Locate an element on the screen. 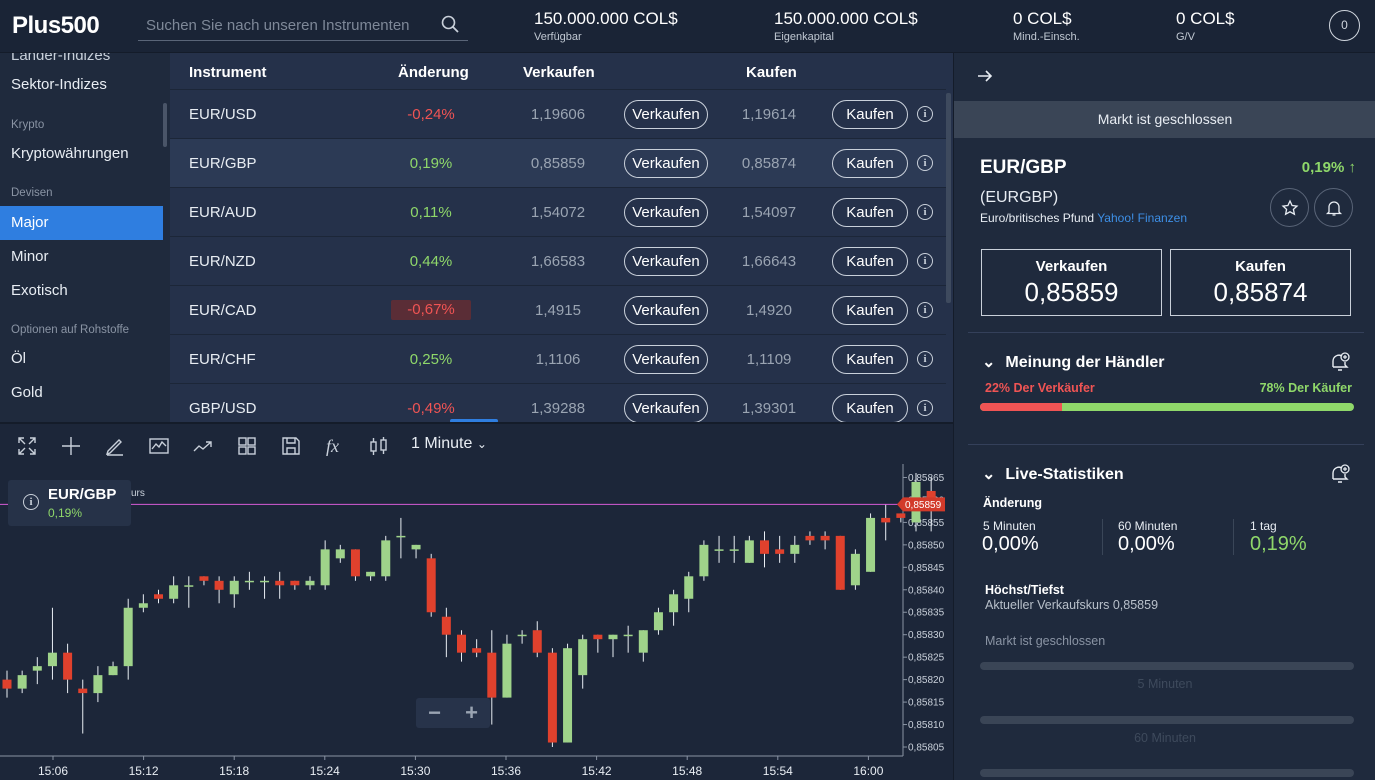 The height and width of the screenshot is (780, 1375). table-scrollbar is located at coordinates (948, 198).